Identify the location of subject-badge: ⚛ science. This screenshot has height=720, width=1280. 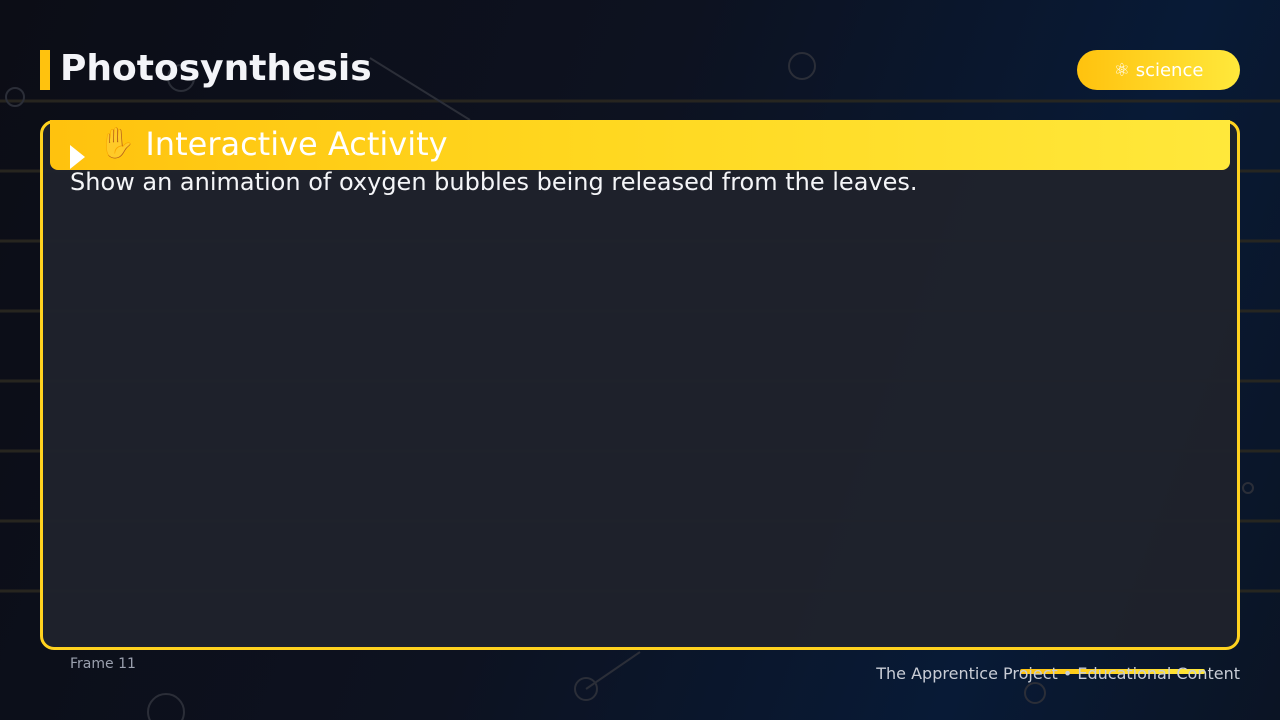
(1158, 70).